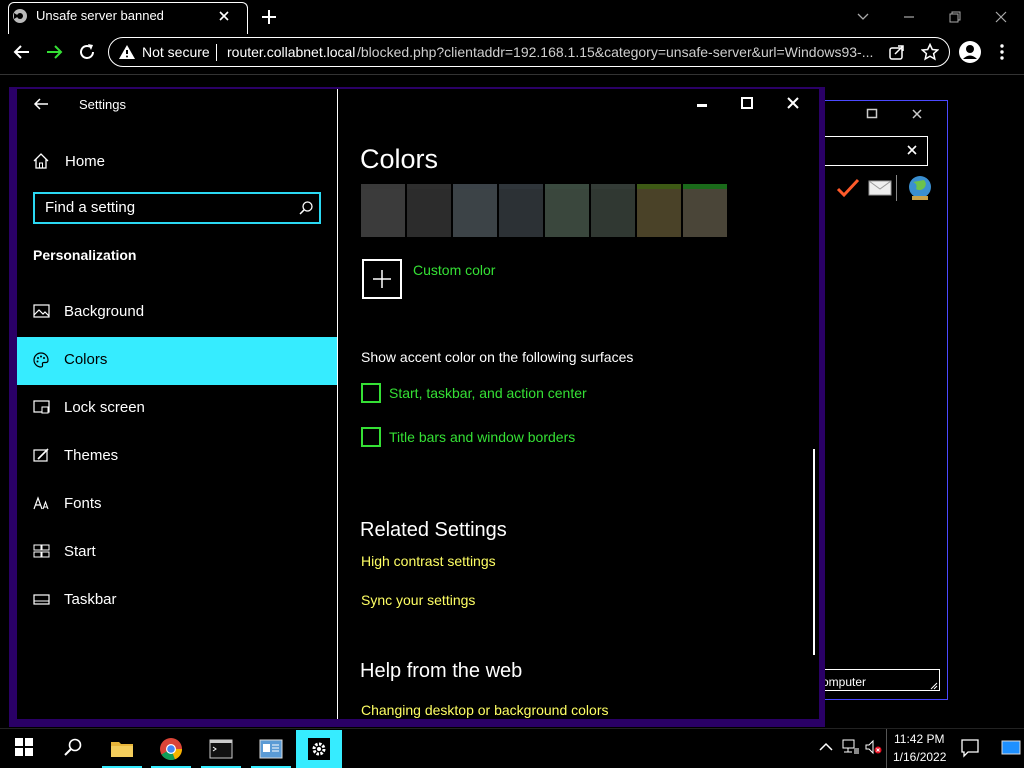  Describe the element at coordinates (844, 682) in the screenshot. I see `background-status-text: omputer` at that location.